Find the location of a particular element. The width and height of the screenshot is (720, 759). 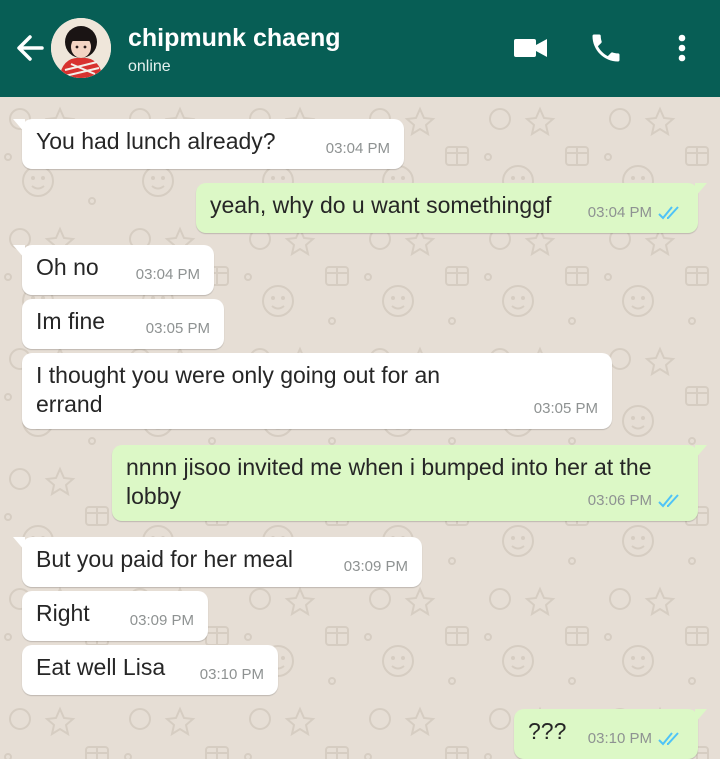

message-incoming: Oh no 03:04 PM is located at coordinates (113, 270).